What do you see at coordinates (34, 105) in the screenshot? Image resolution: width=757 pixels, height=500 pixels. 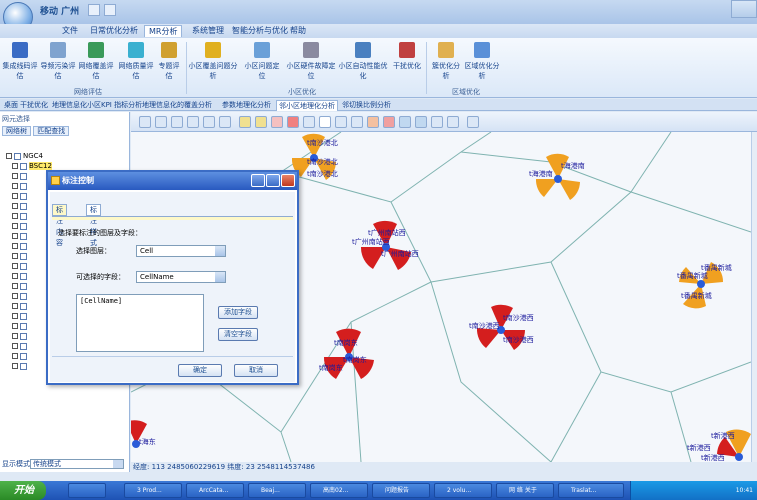 I see `doc-tab-interference: 干扰优化` at bounding box center [34, 105].